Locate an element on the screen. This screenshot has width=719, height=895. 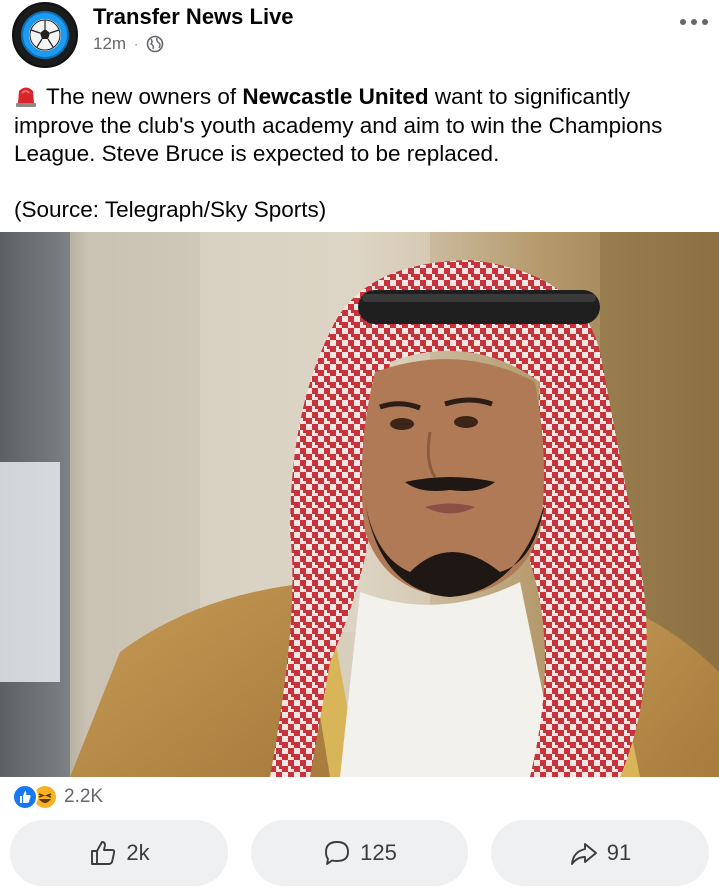
like-button: 2k is located at coordinates (119, 853).